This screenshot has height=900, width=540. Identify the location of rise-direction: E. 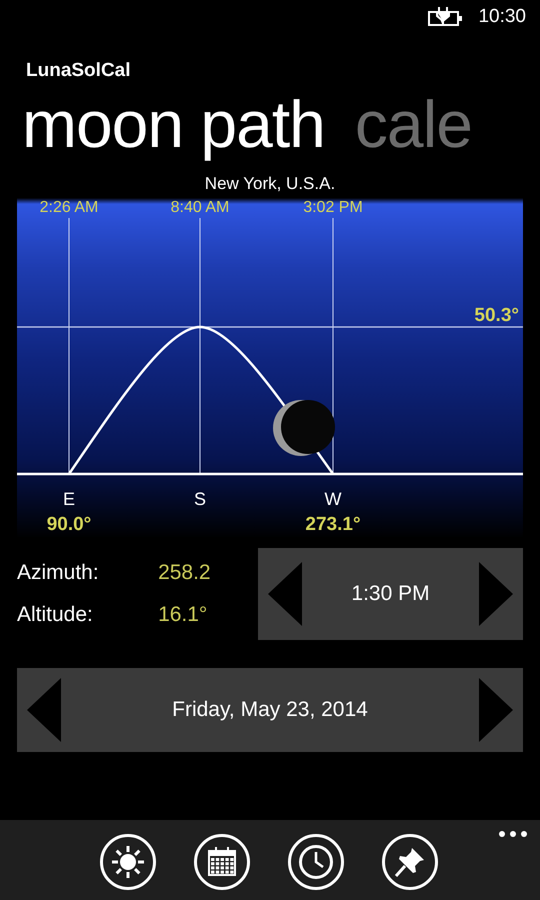
(69, 499).